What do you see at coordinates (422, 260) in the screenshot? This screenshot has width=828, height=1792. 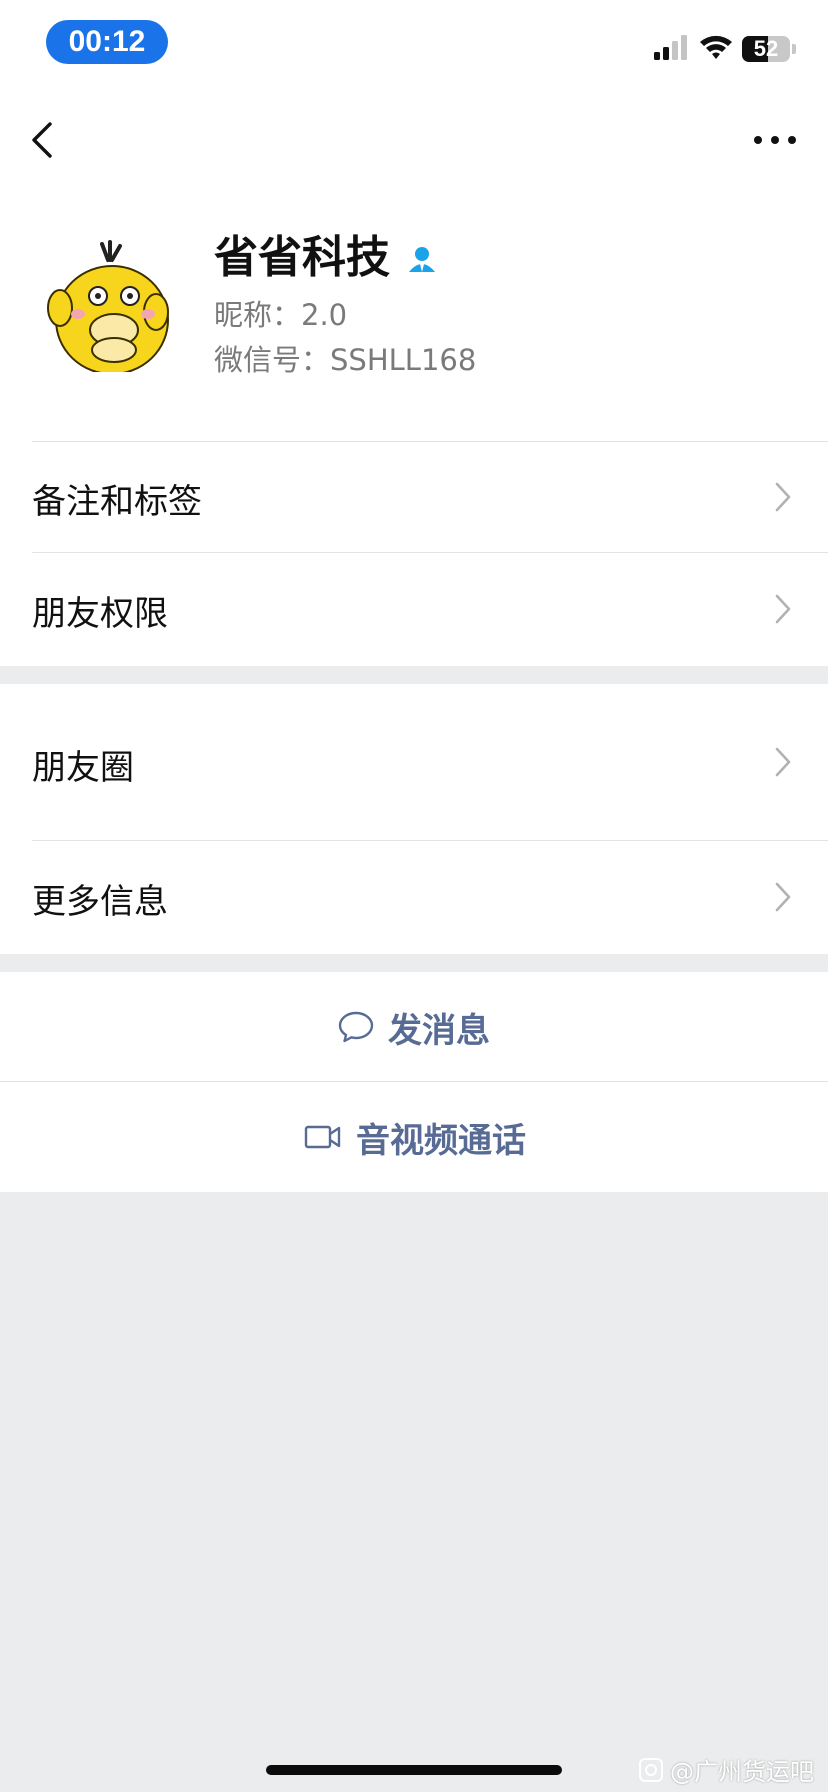 I see `verified-user-icon` at bounding box center [422, 260].